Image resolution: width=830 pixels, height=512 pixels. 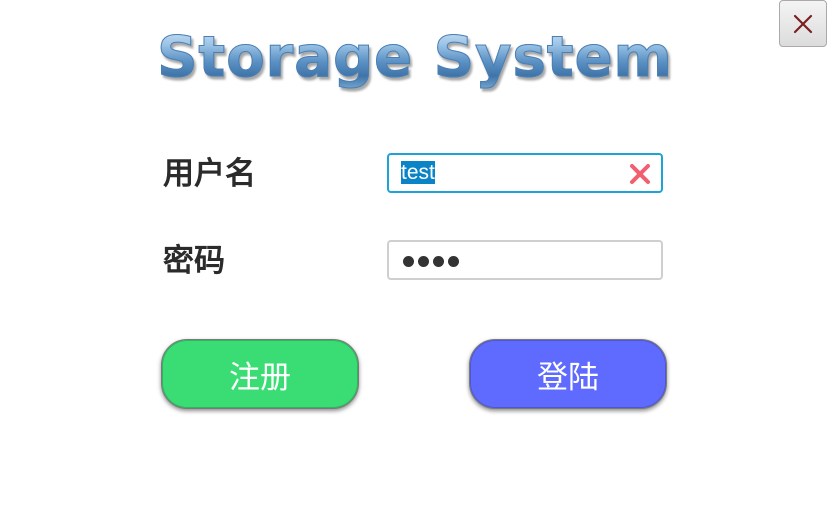 I want to click on username-input: test, so click(x=525, y=173).